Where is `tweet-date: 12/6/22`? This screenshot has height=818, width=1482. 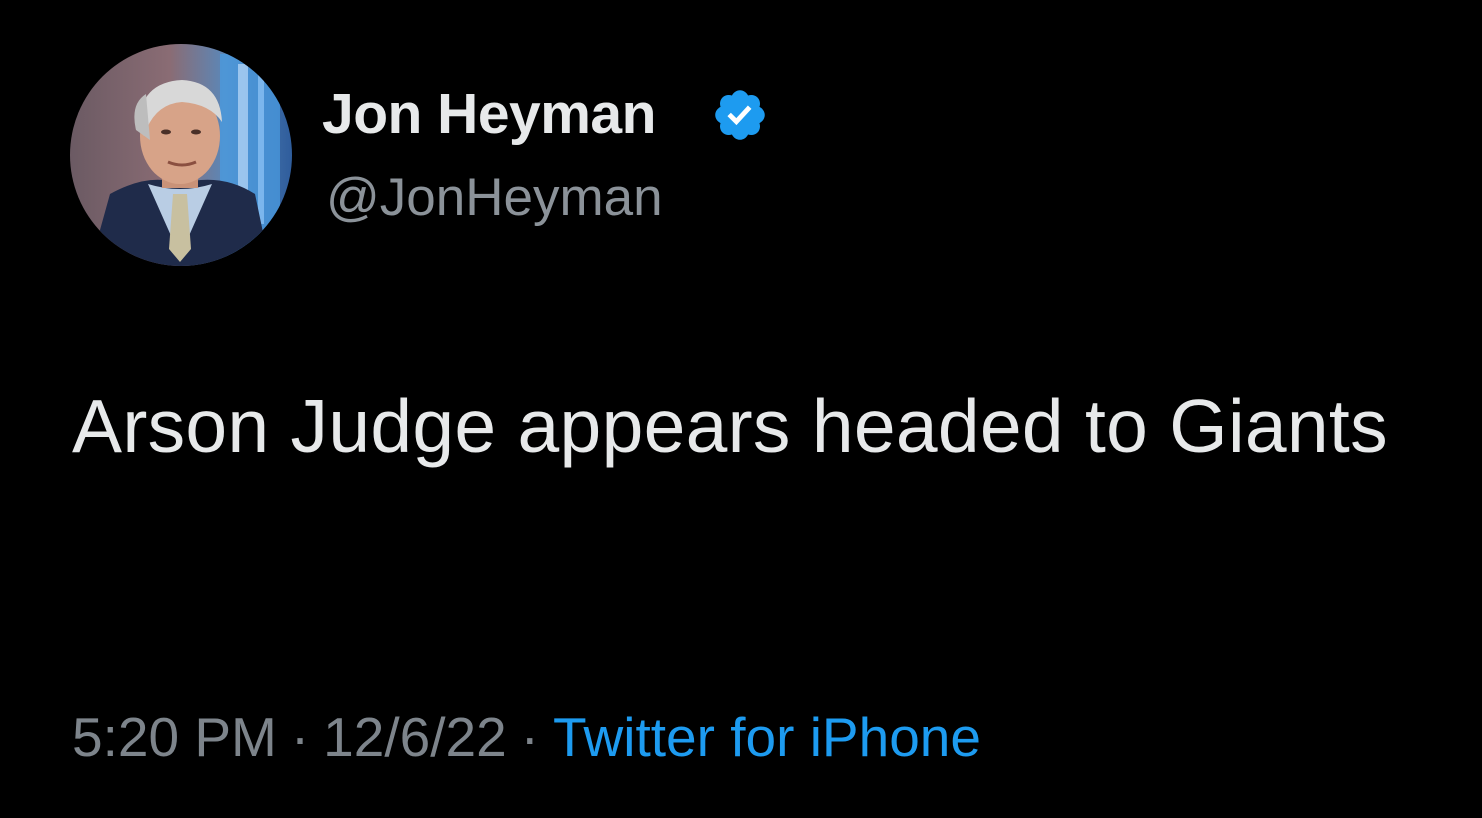
tweet-date: 12/6/22 is located at coordinates (415, 737).